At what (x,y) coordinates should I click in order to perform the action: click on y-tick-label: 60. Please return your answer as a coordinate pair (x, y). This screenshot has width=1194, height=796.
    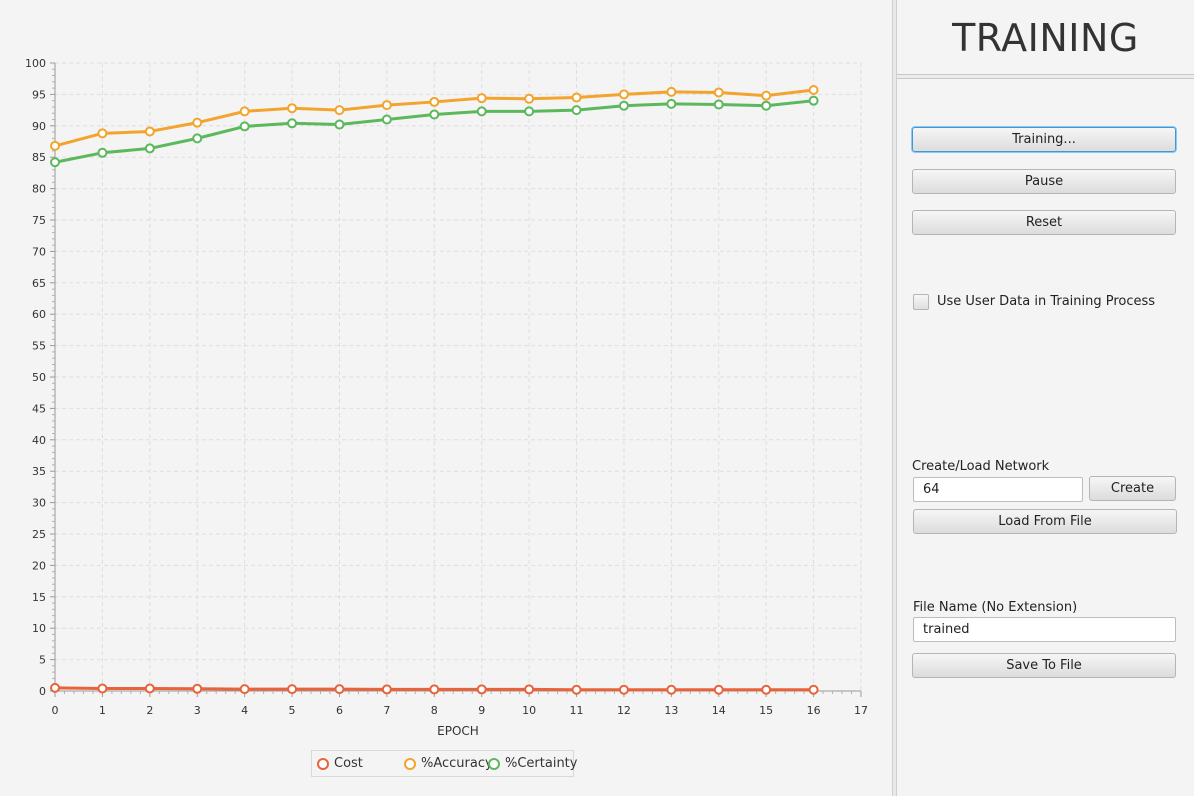
    Looking at the image, I should click on (39, 314).